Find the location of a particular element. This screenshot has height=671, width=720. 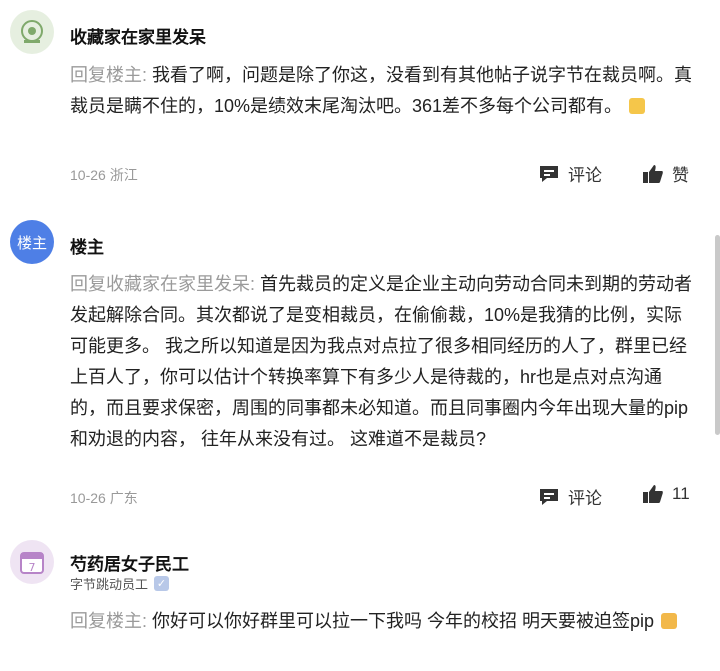

avatar is located at coordinates (32, 32).